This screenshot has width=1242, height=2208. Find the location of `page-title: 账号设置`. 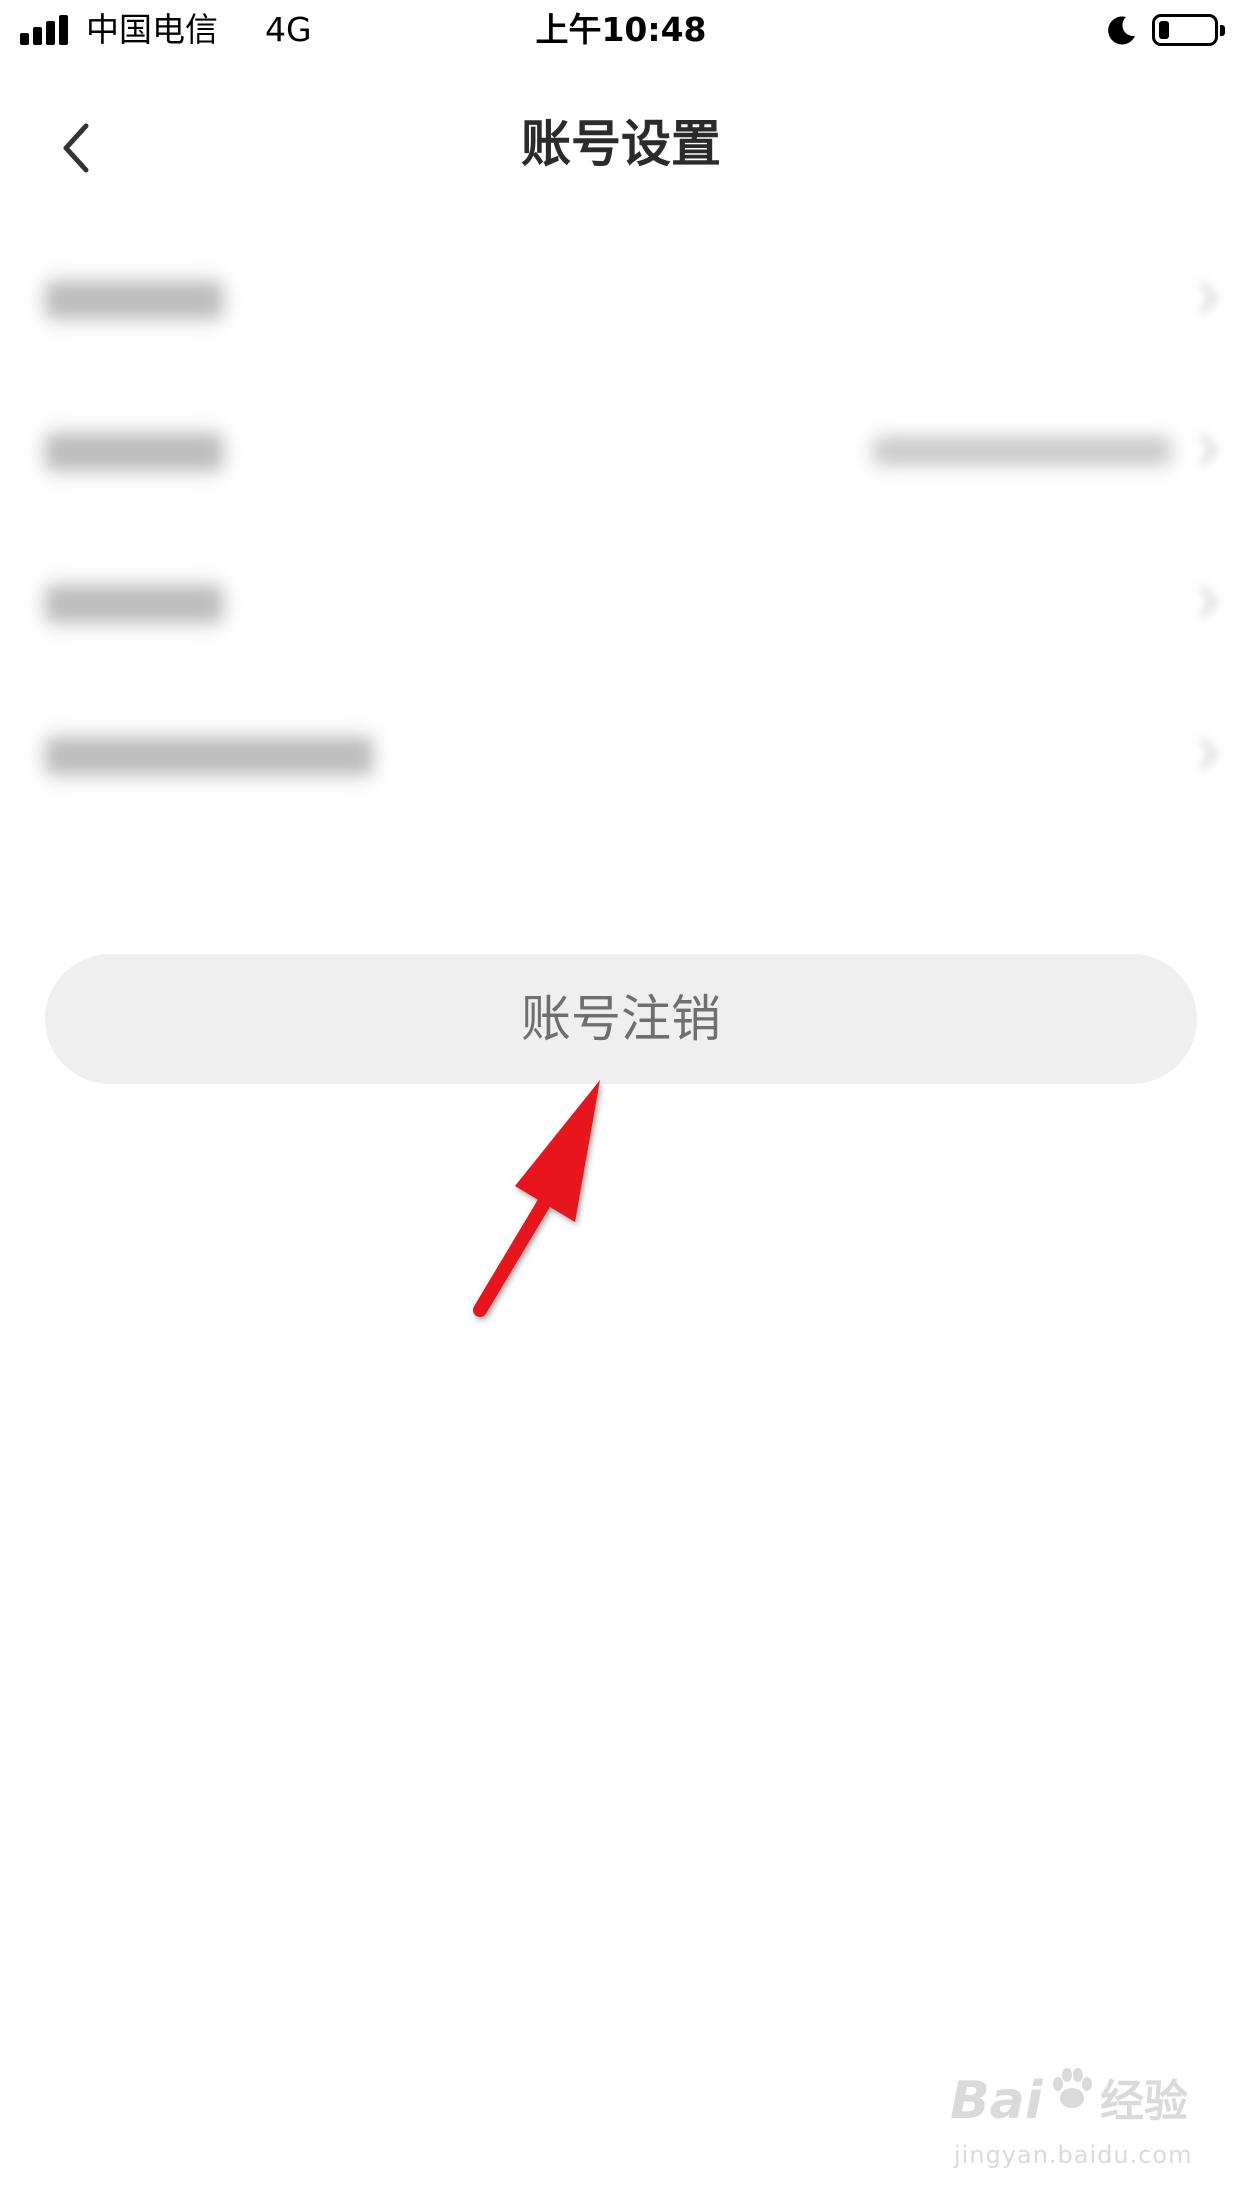

page-title: 账号设置 is located at coordinates (621, 144).